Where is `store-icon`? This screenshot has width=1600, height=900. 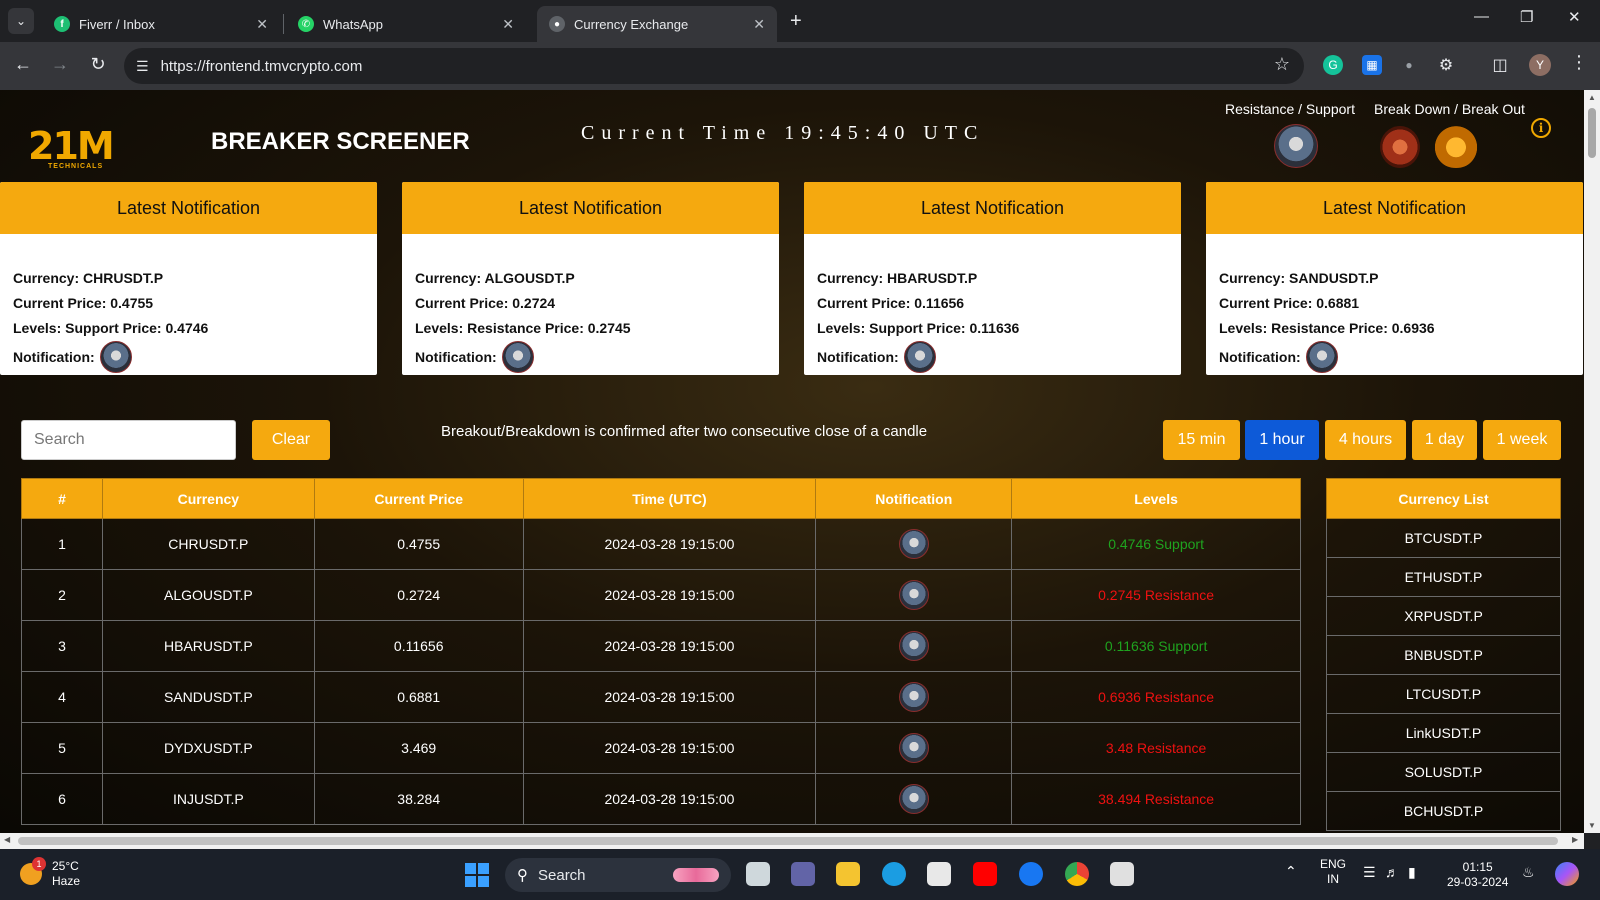 store-icon is located at coordinates (939, 874).